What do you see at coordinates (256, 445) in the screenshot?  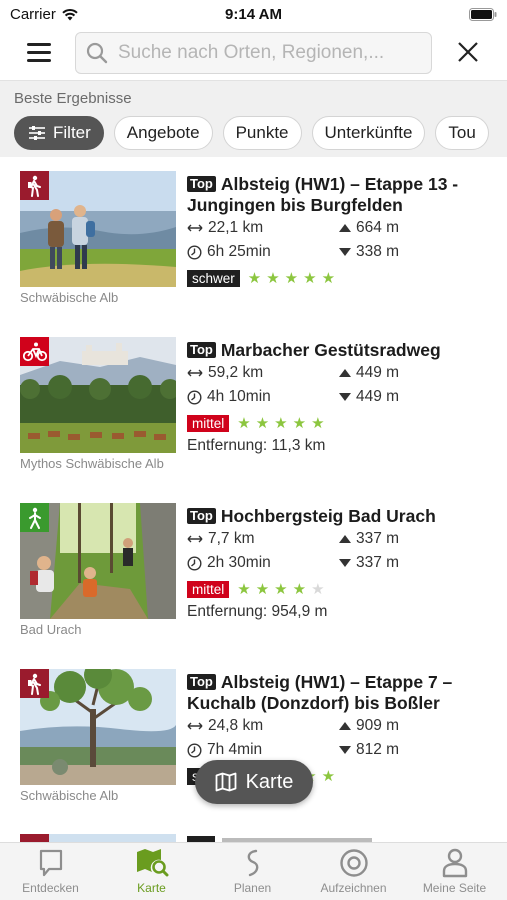 I see `tour-distance-from: Entfernung: 11,3 km` at bounding box center [256, 445].